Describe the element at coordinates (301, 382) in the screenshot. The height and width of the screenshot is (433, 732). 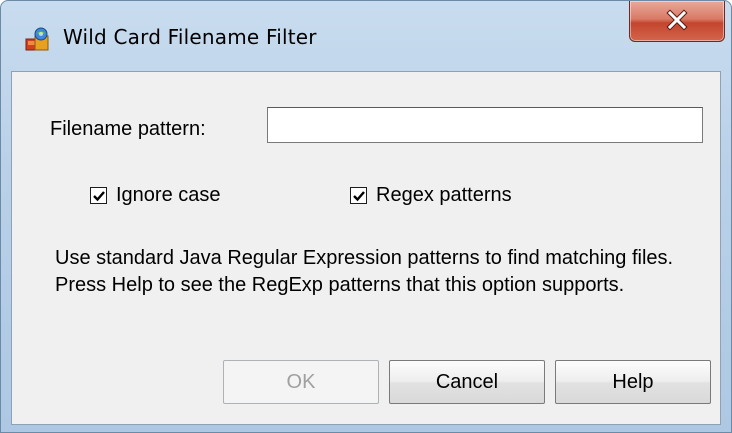
I see `ok-button: OK` at that location.